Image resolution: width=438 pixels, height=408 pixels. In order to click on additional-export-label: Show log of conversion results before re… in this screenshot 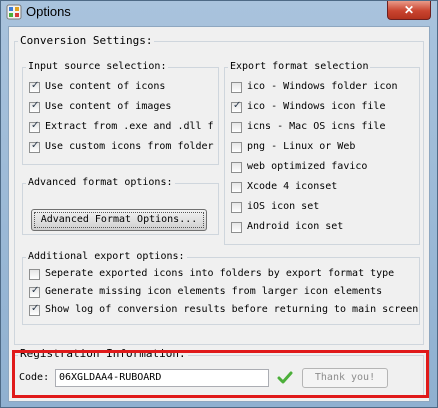, I will do `click(232, 309)`.